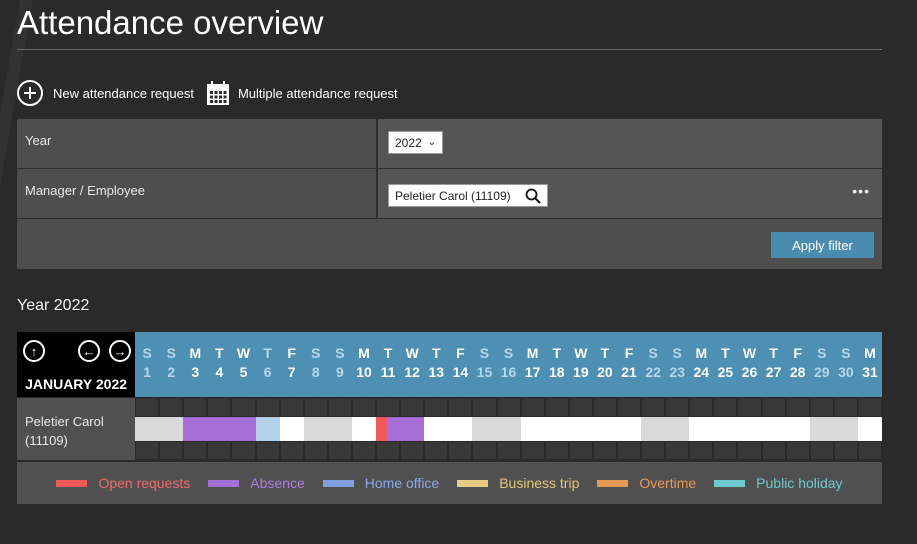  I want to click on legend-item: Home office, so click(381, 483).